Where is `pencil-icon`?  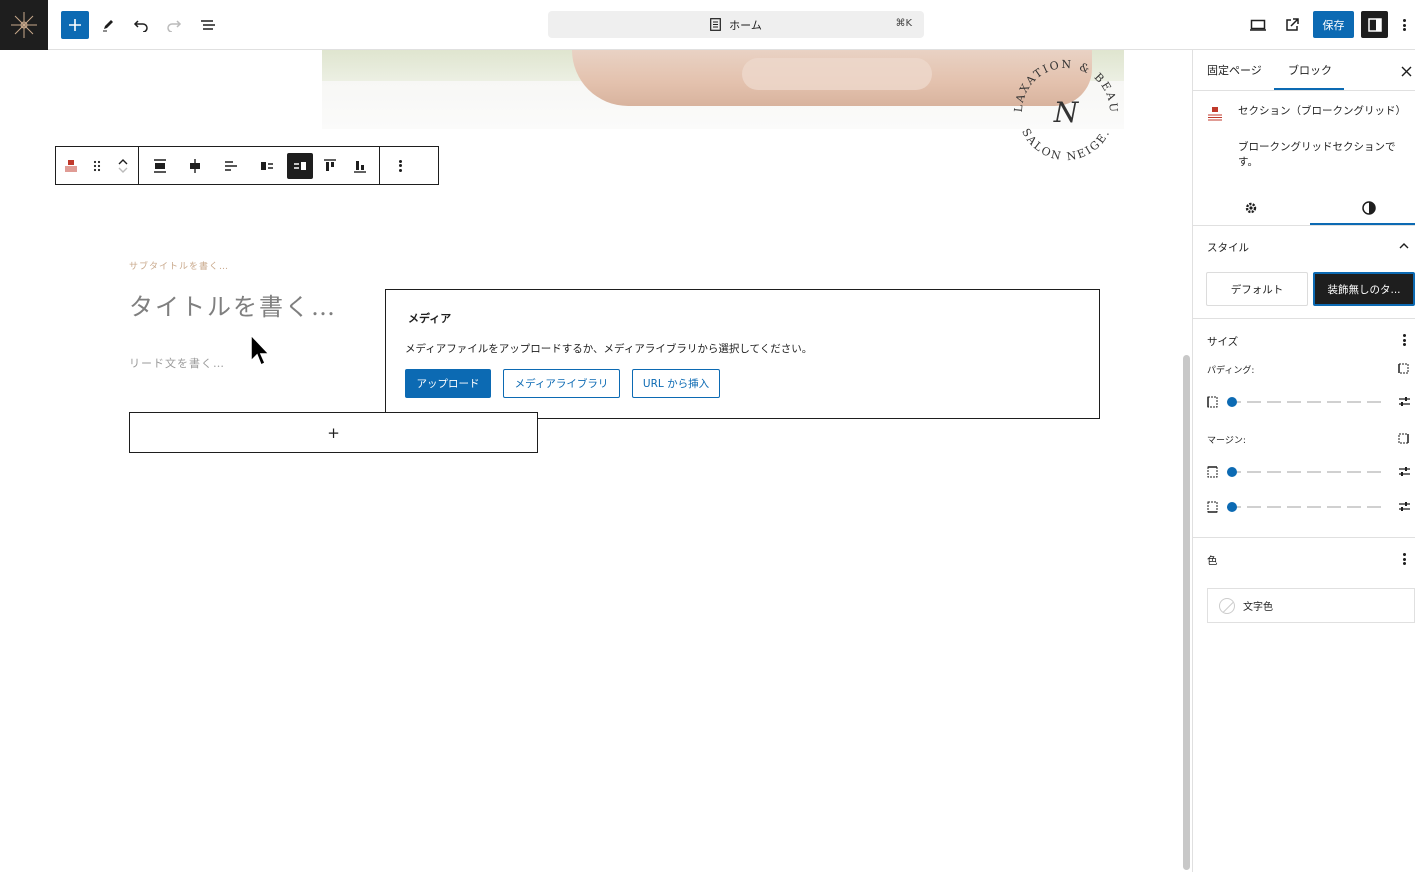
pencil-icon is located at coordinates (108, 26).